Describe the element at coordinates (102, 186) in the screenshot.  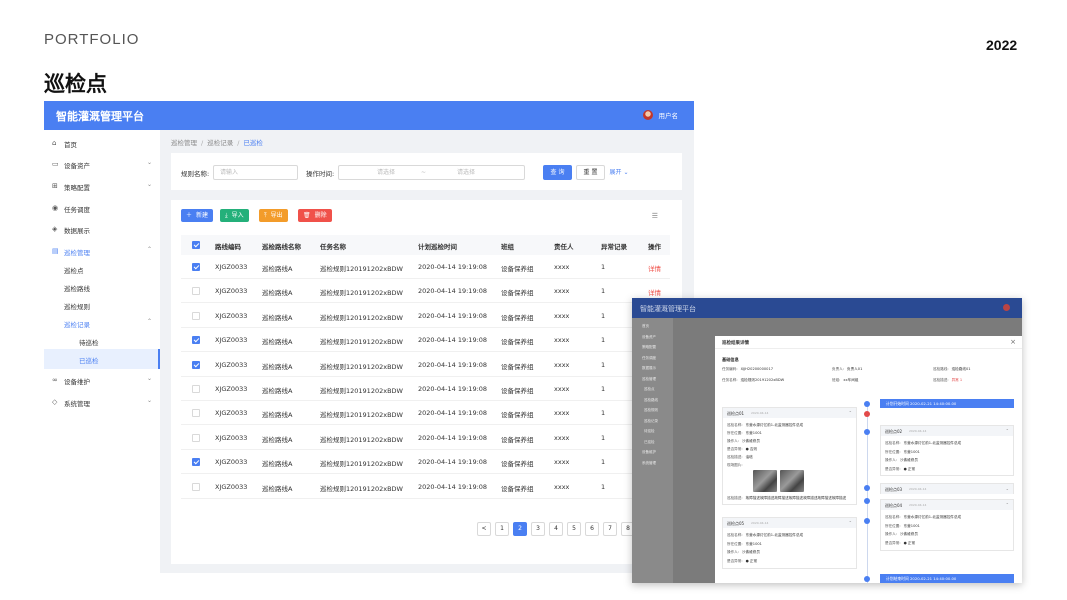
I see `sidebar-item-strategy: ⊞ 策略配置 ⌄` at that location.